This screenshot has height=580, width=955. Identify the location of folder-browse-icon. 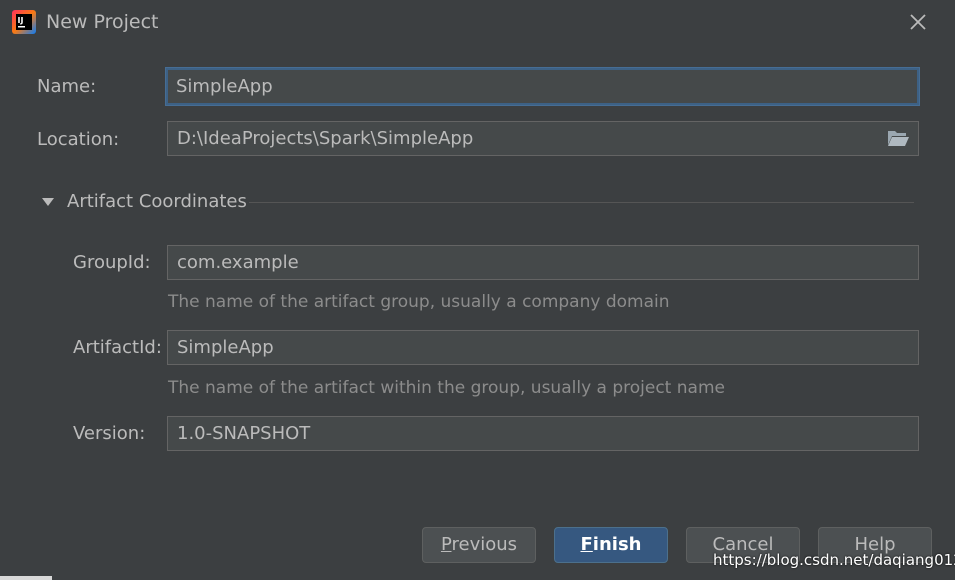
(898, 138).